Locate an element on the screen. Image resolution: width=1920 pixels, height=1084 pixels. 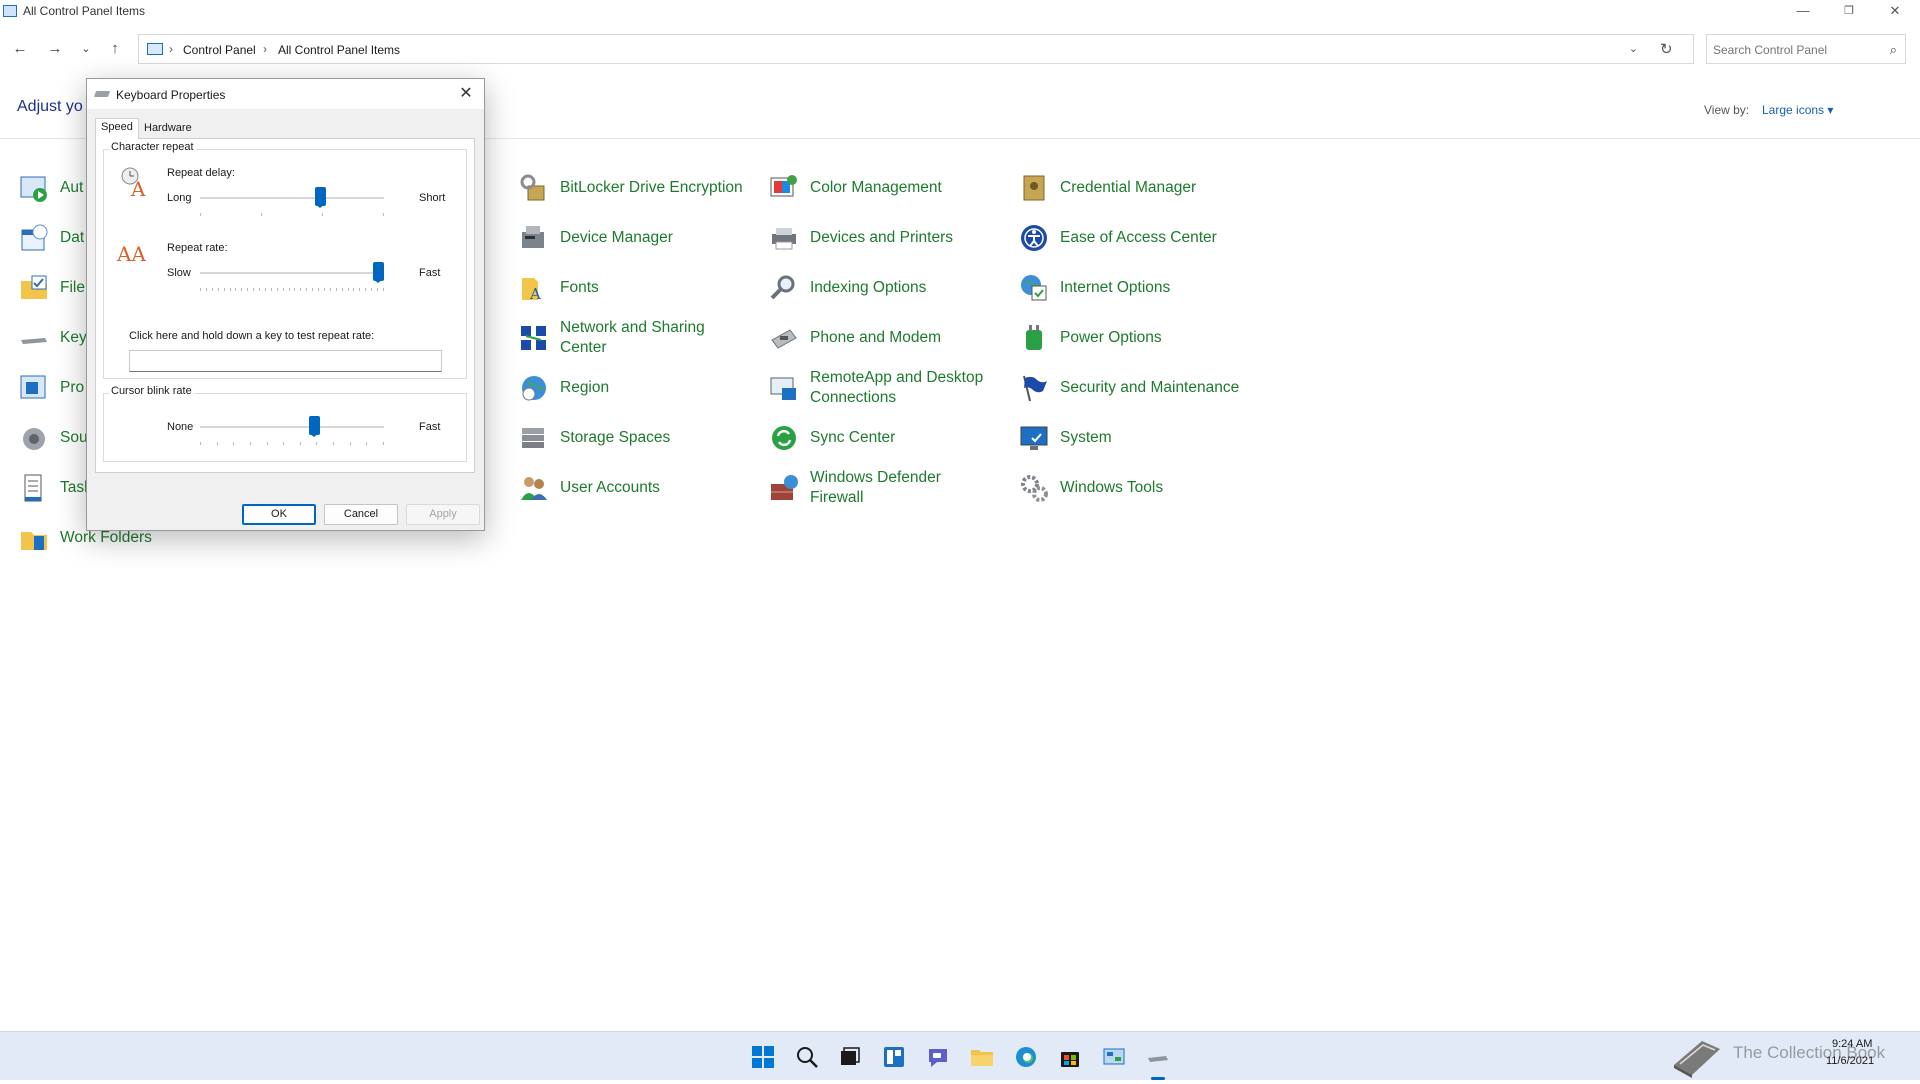
cancel-button: Cancel is located at coordinates (361, 514).